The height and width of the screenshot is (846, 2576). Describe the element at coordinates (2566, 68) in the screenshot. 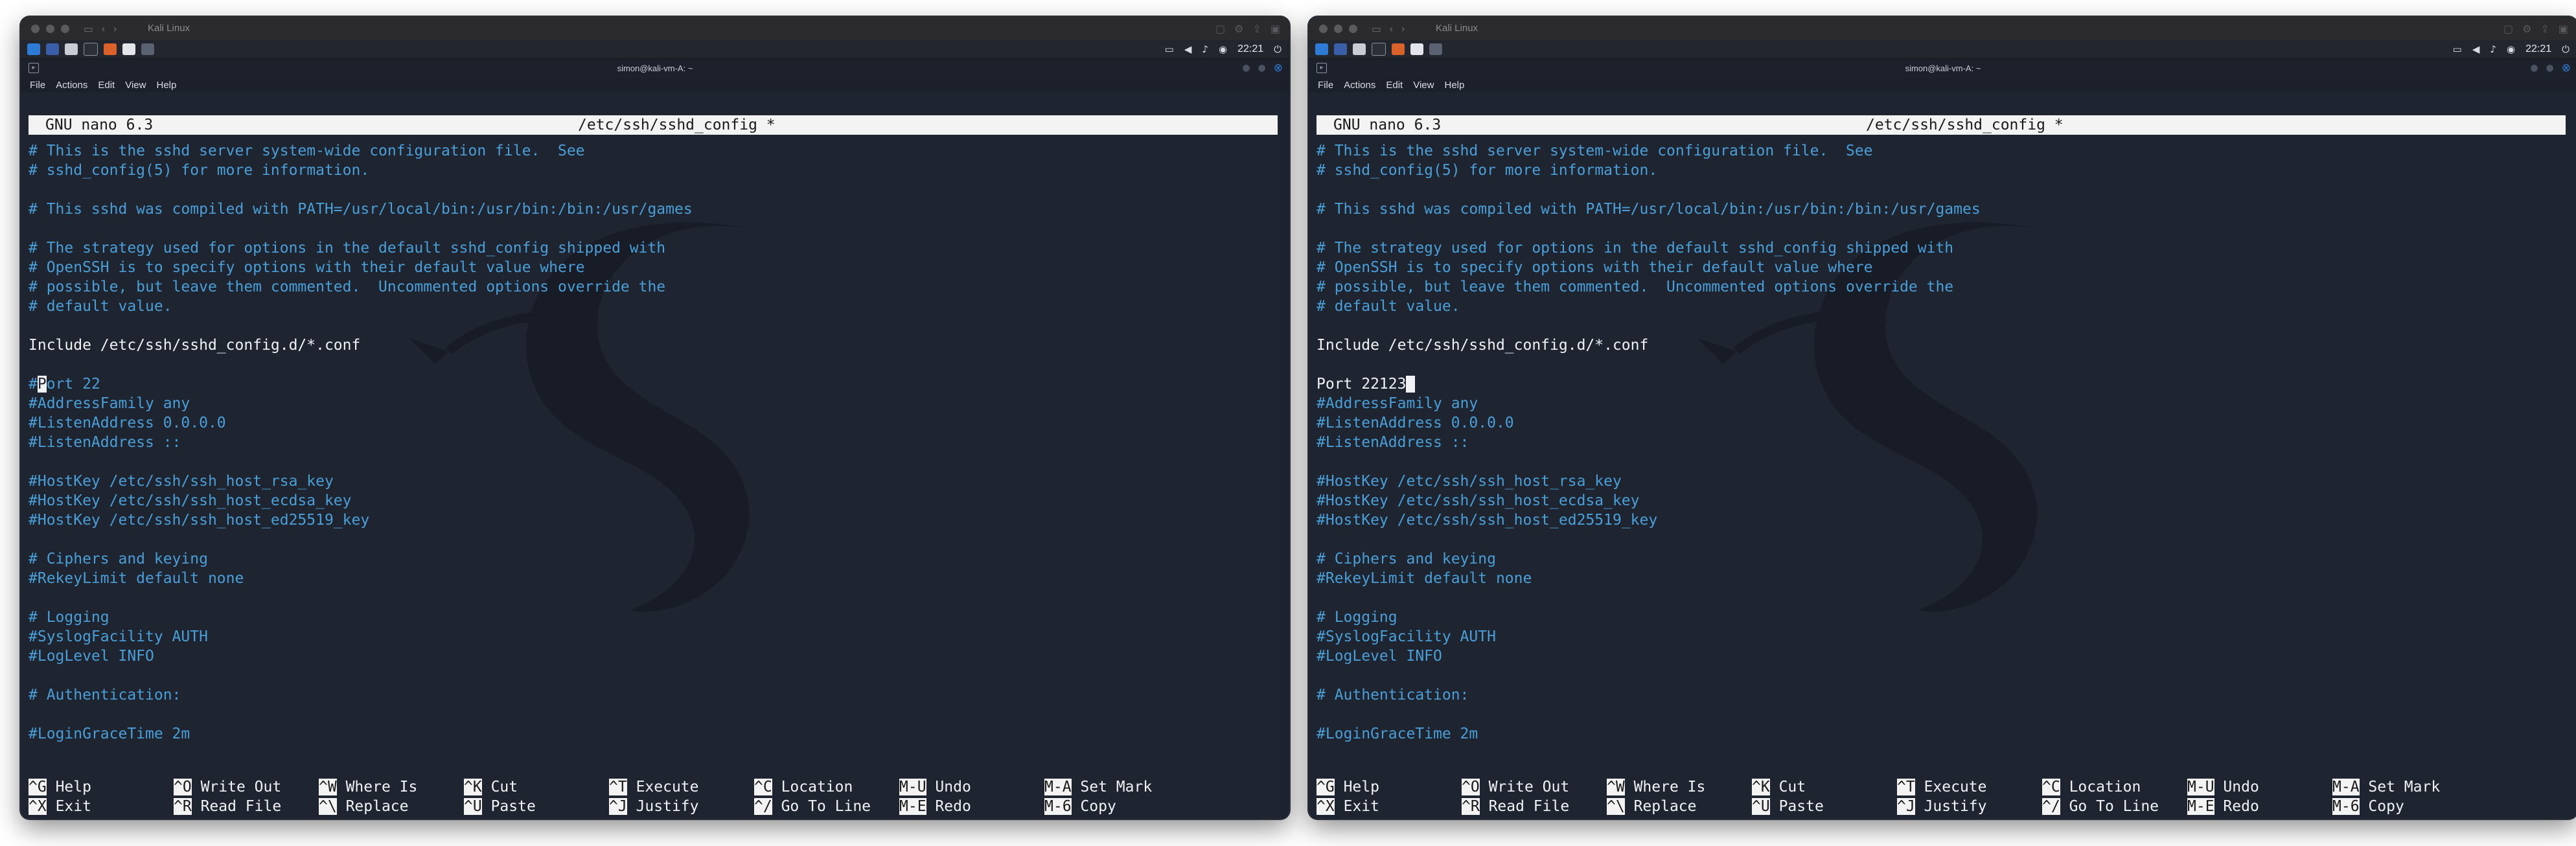

I see `close-icon: ⊗` at that location.